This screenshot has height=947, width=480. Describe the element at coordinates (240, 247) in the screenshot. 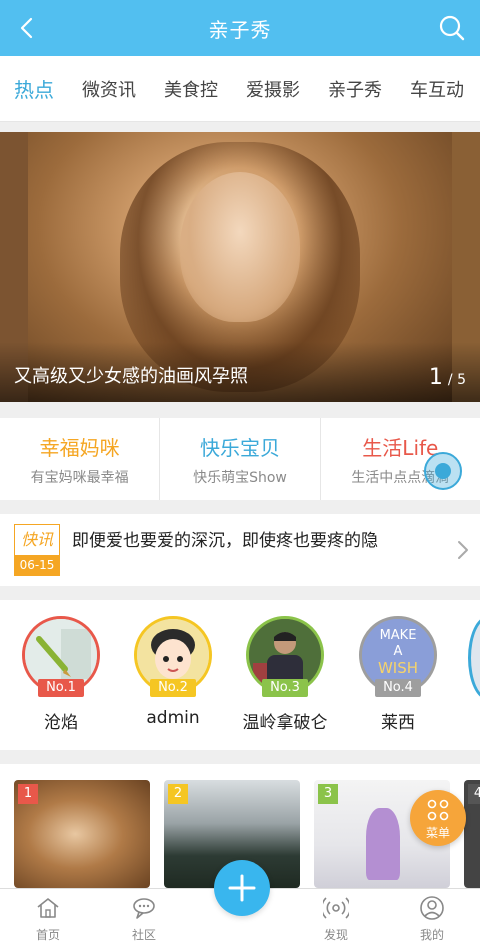

I see `banner-face` at that location.